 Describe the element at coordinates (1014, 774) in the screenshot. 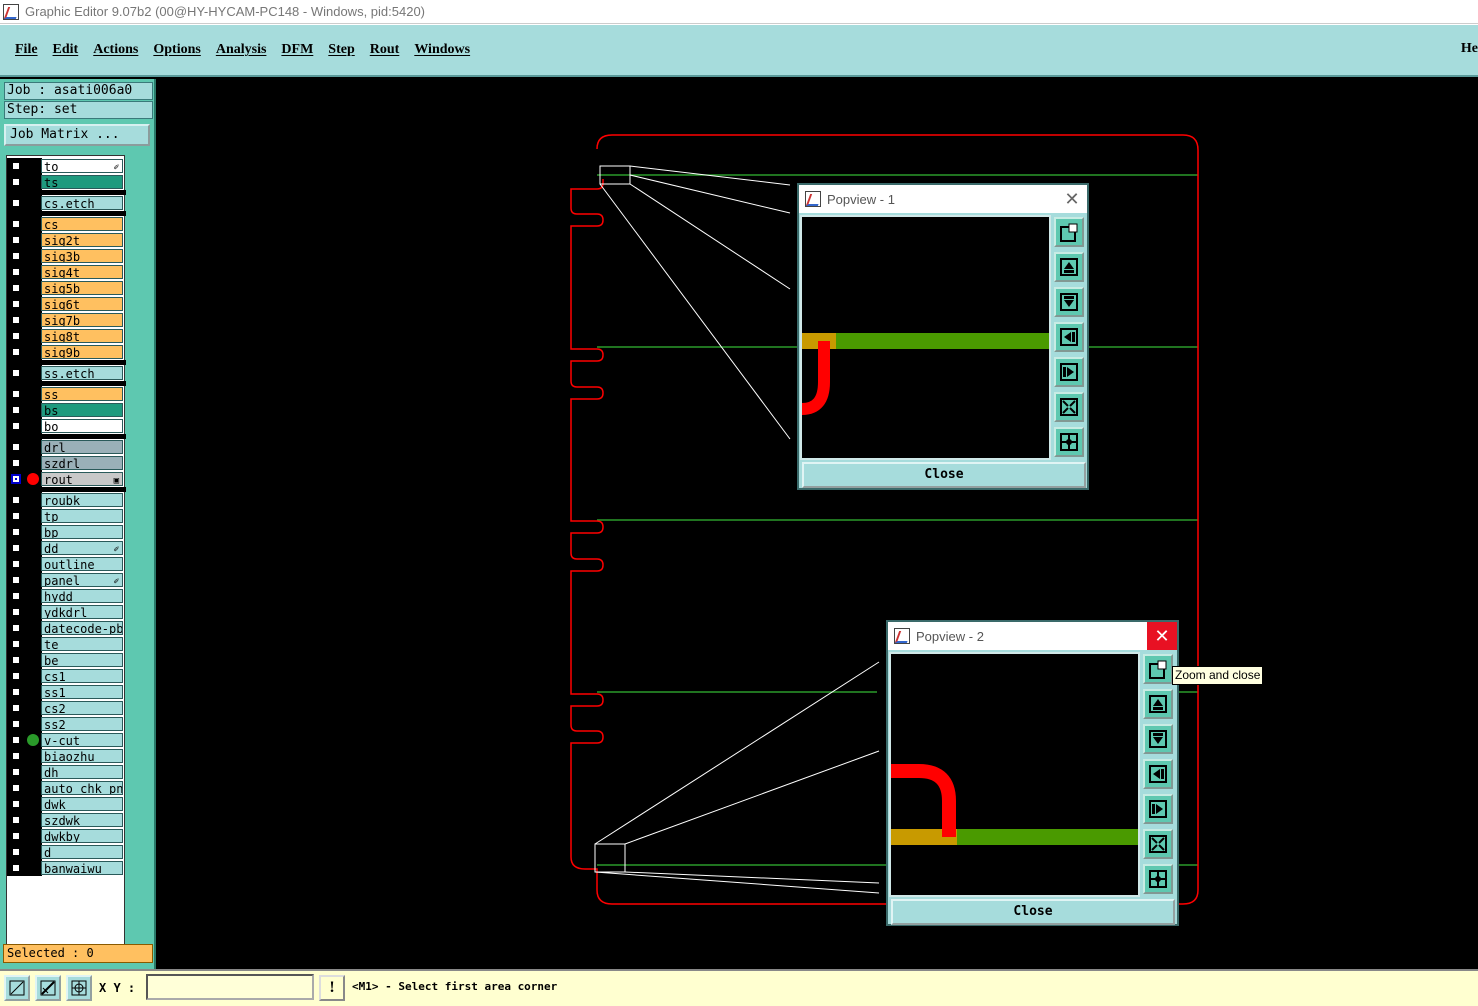

I see `popview-2-view` at that location.